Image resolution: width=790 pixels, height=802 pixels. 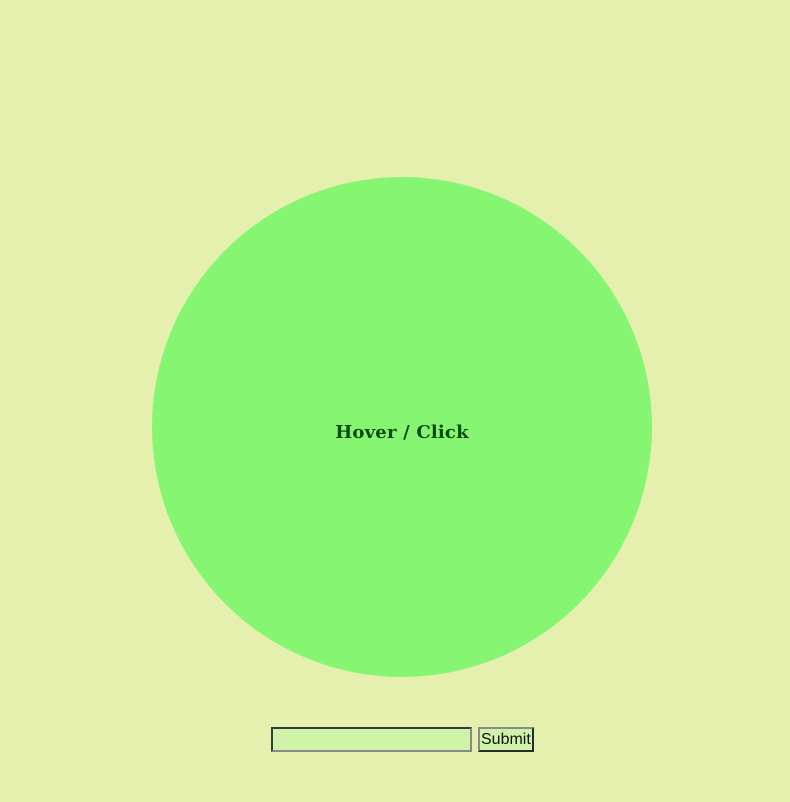 What do you see at coordinates (371, 739) in the screenshot?
I see `text-input` at bounding box center [371, 739].